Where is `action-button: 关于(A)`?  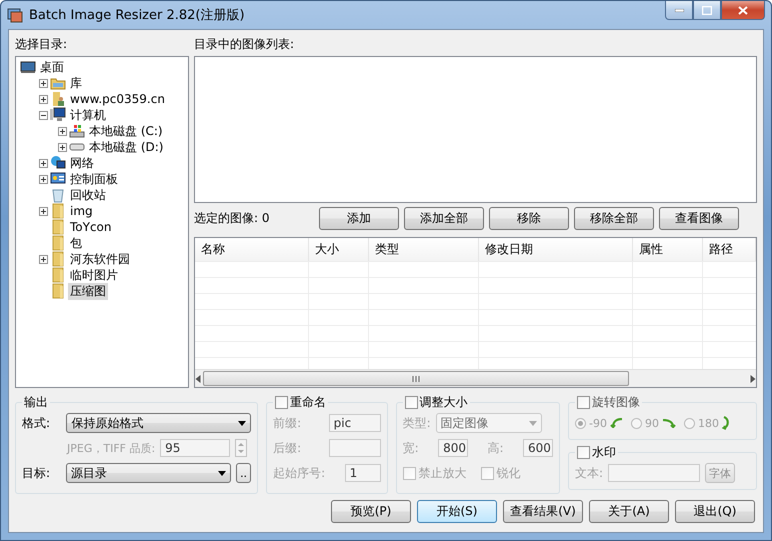
action-button: 关于(A) is located at coordinates (629, 511).